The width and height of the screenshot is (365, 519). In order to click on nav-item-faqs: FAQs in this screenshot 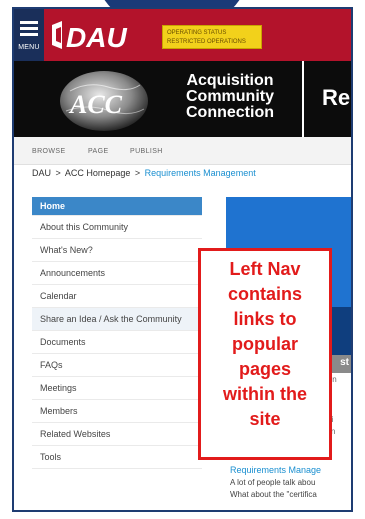, I will do `click(117, 365)`.